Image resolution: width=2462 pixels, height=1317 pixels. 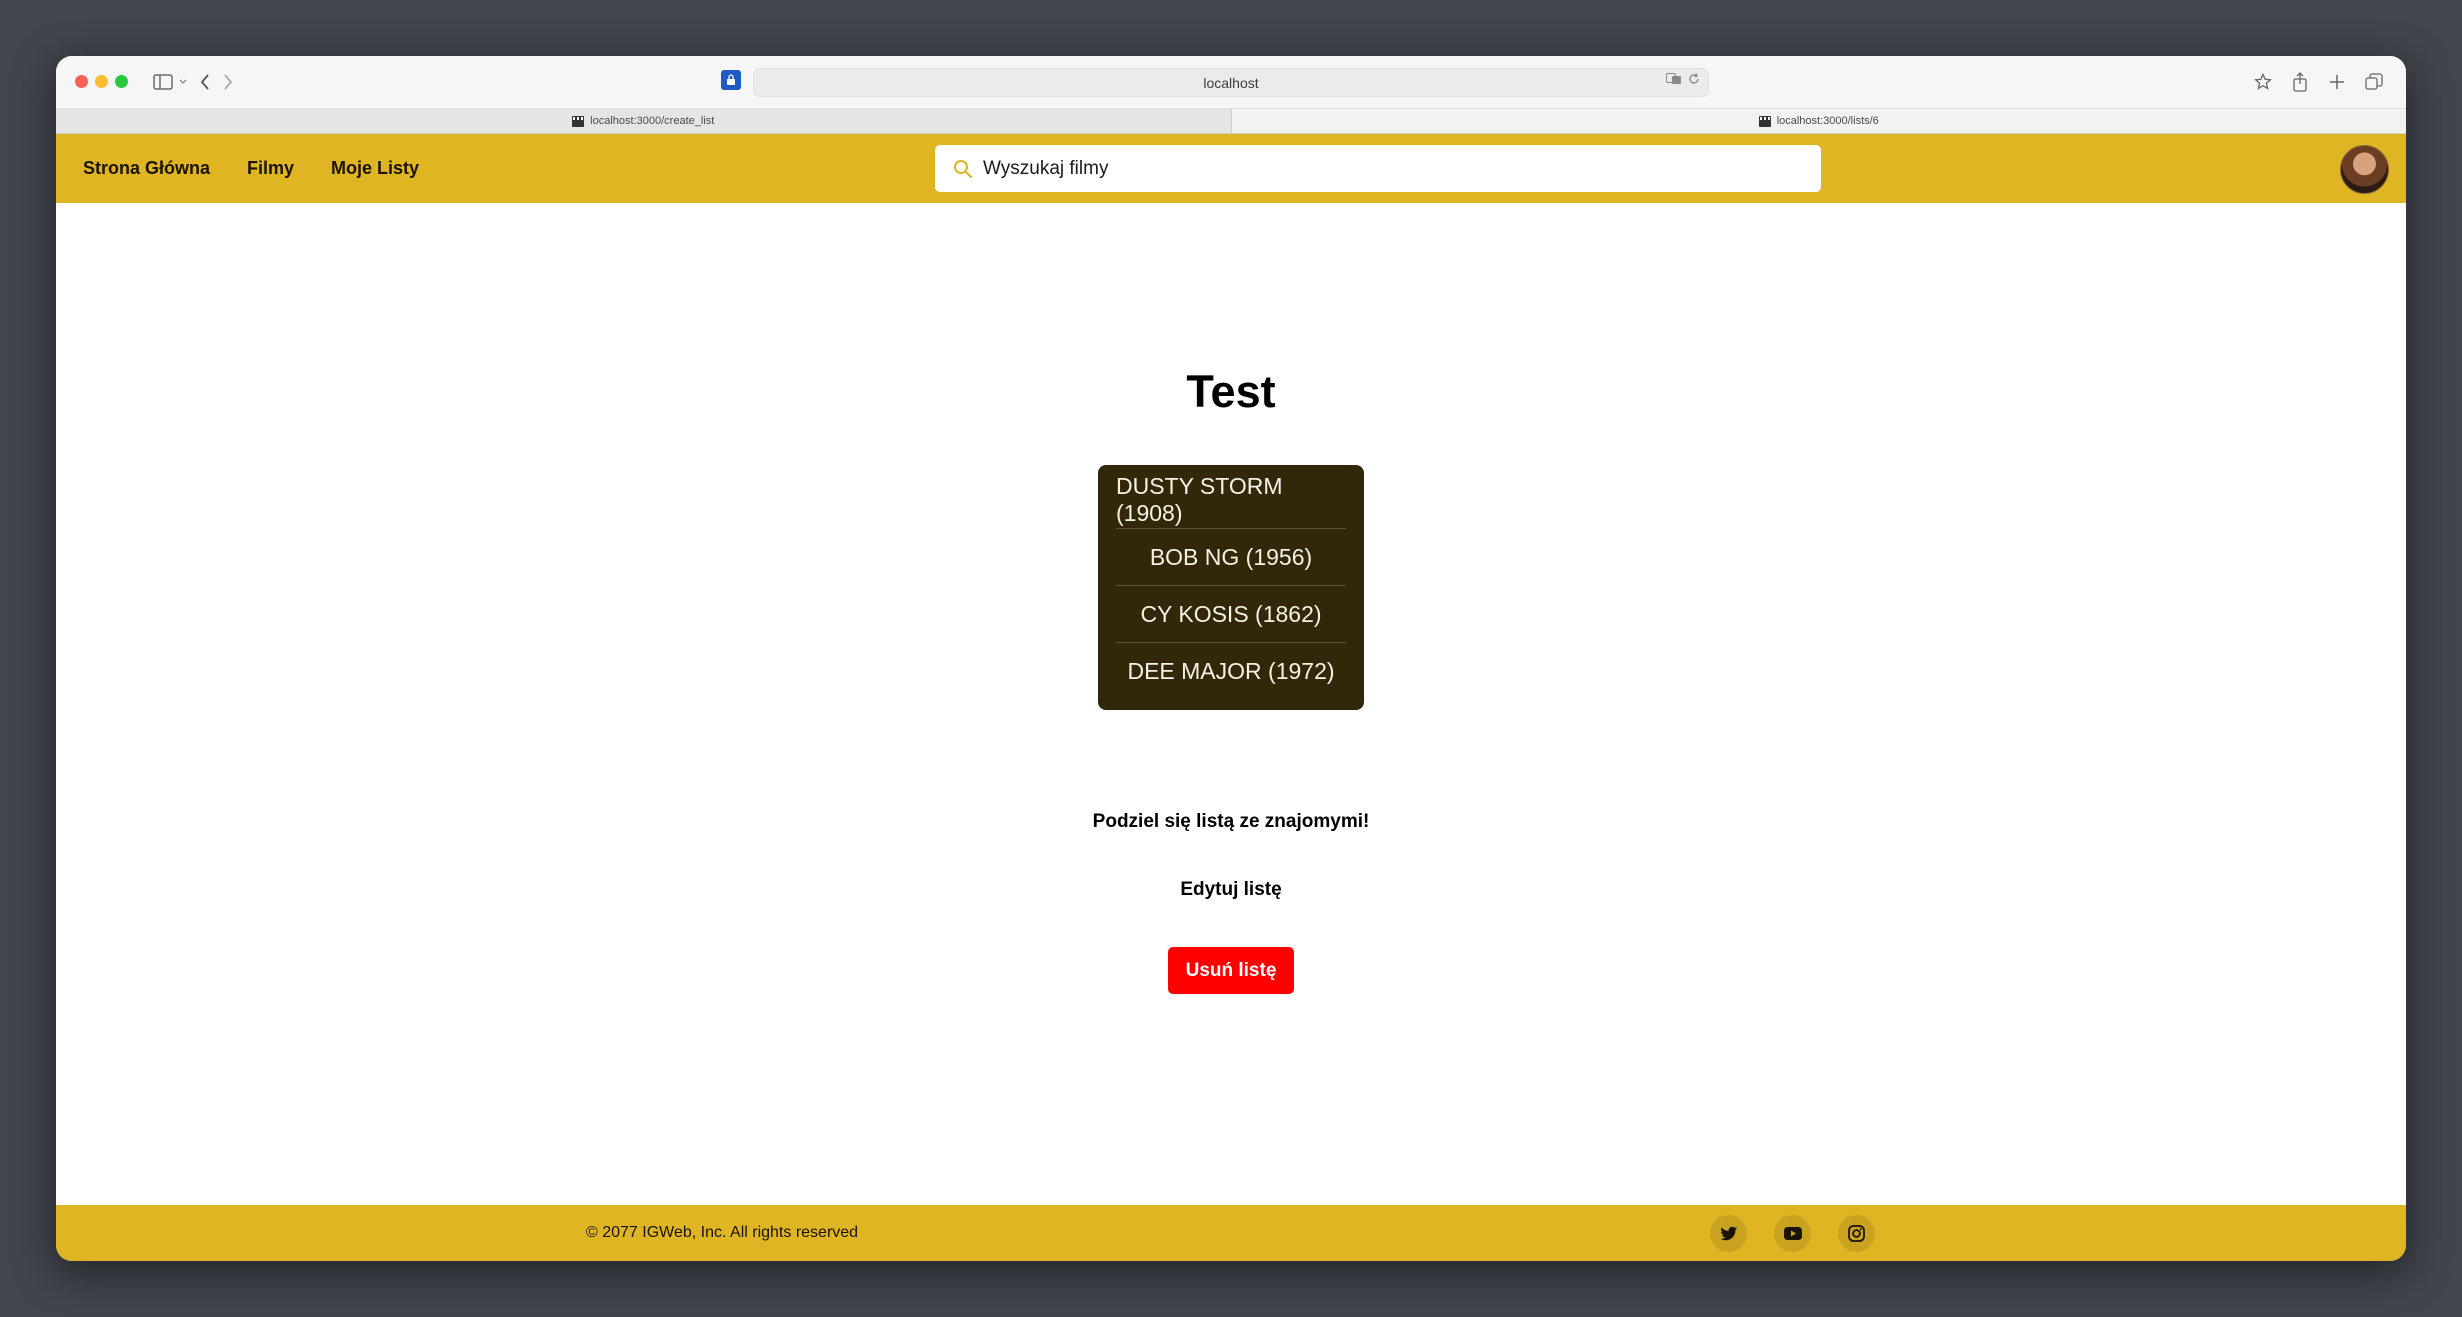 I want to click on list-item: BOB NG (1956), so click(x=1231, y=557).